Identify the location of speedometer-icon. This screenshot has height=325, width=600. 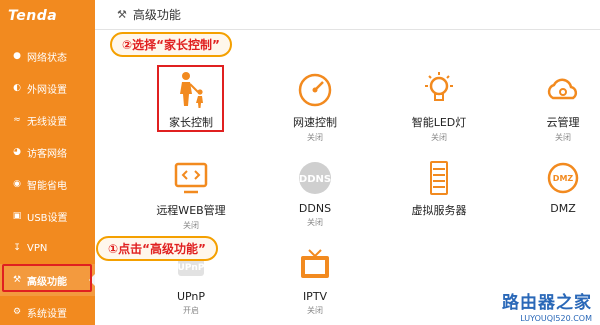
(315, 90).